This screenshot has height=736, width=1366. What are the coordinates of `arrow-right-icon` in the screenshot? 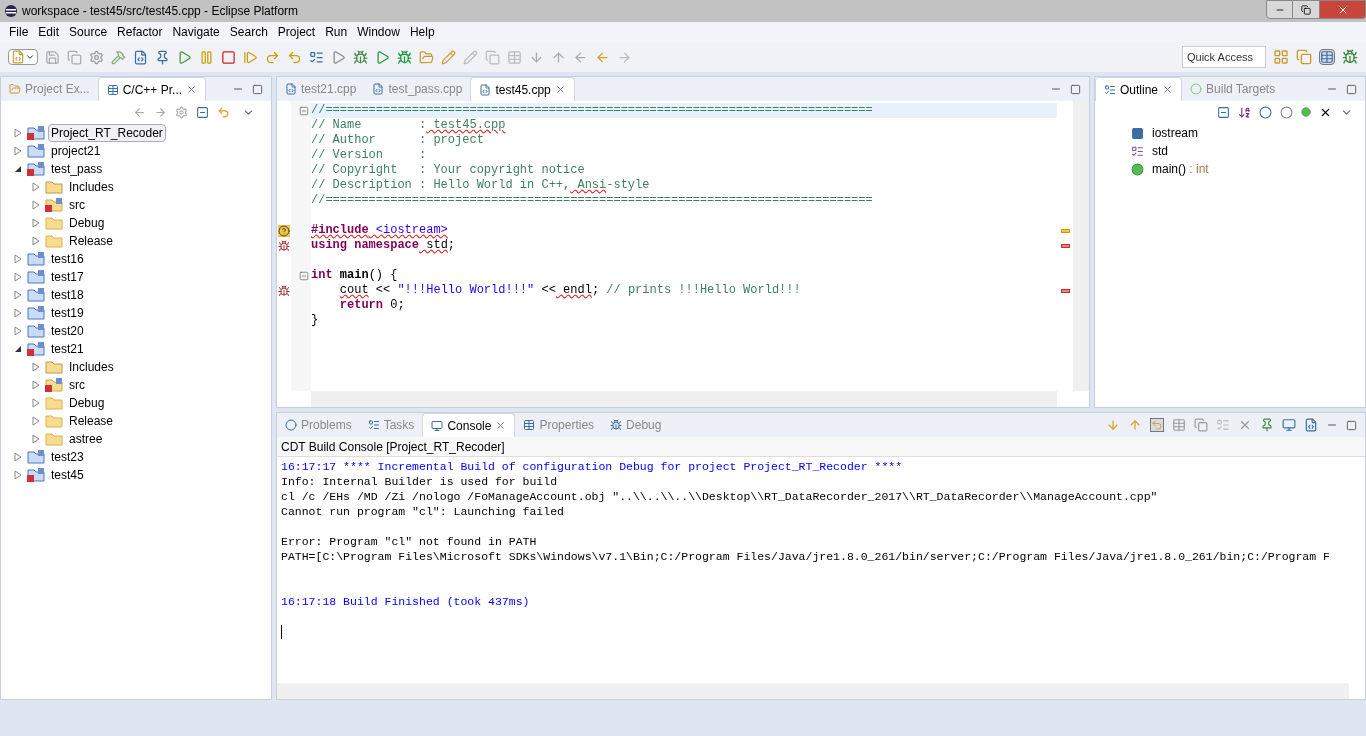 It's located at (624, 57).